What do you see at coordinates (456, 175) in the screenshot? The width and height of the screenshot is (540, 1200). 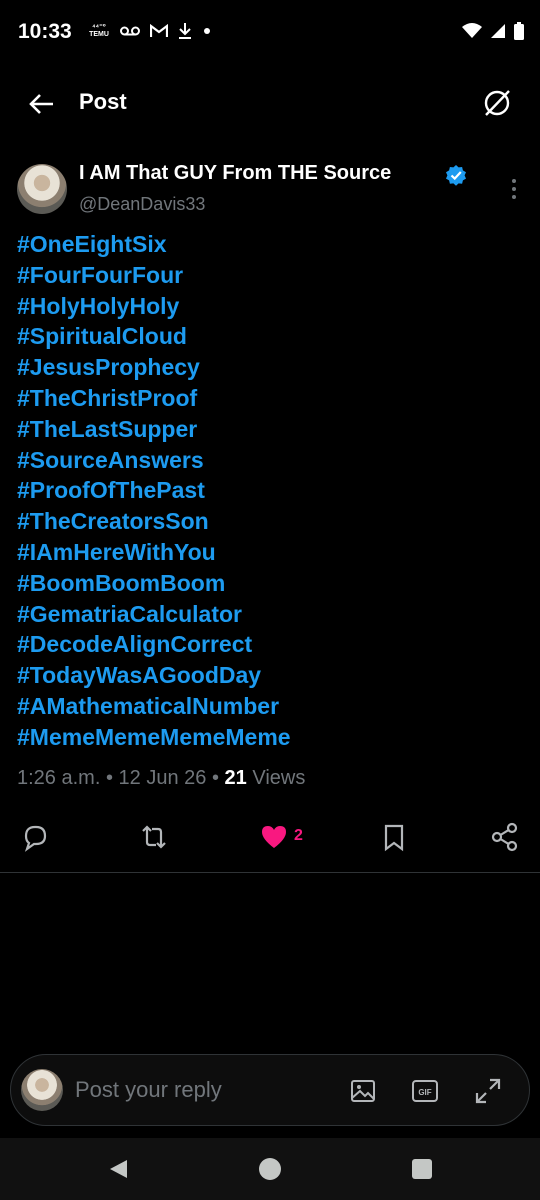 I see `verified-badge-icon` at bounding box center [456, 175].